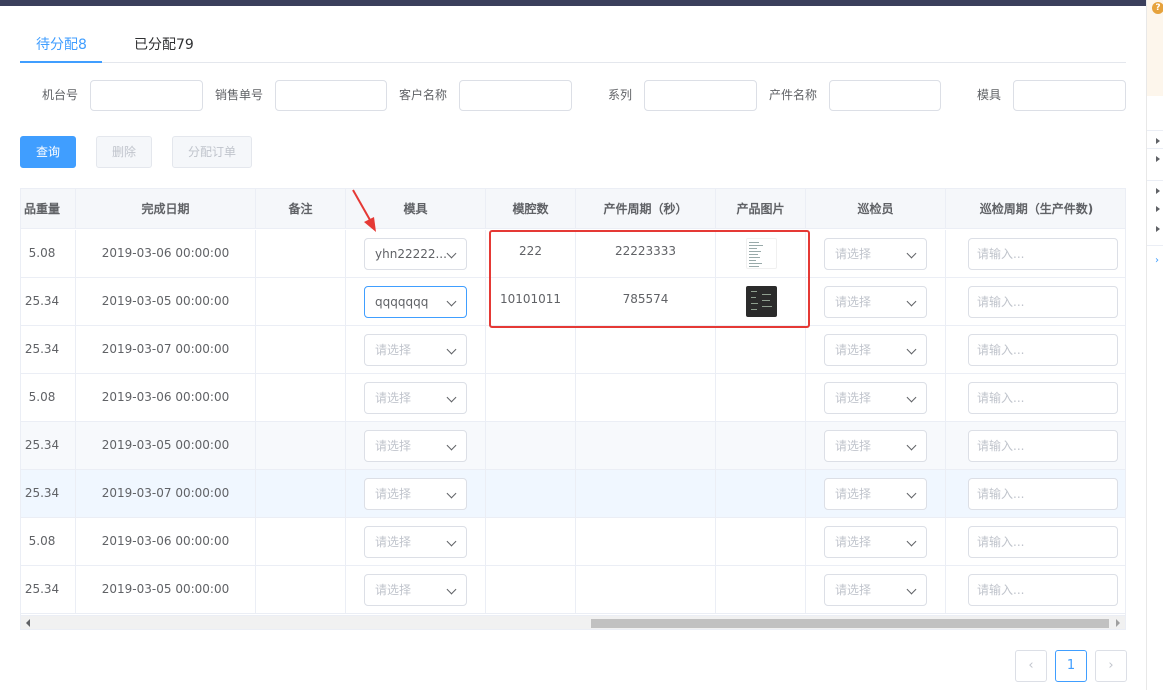 Image resolution: width=1163 pixels, height=690 pixels. What do you see at coordinates (531, 301) in the screenshot?
I see `cell-cavities: 10101011` at bounding box center [531, 301].